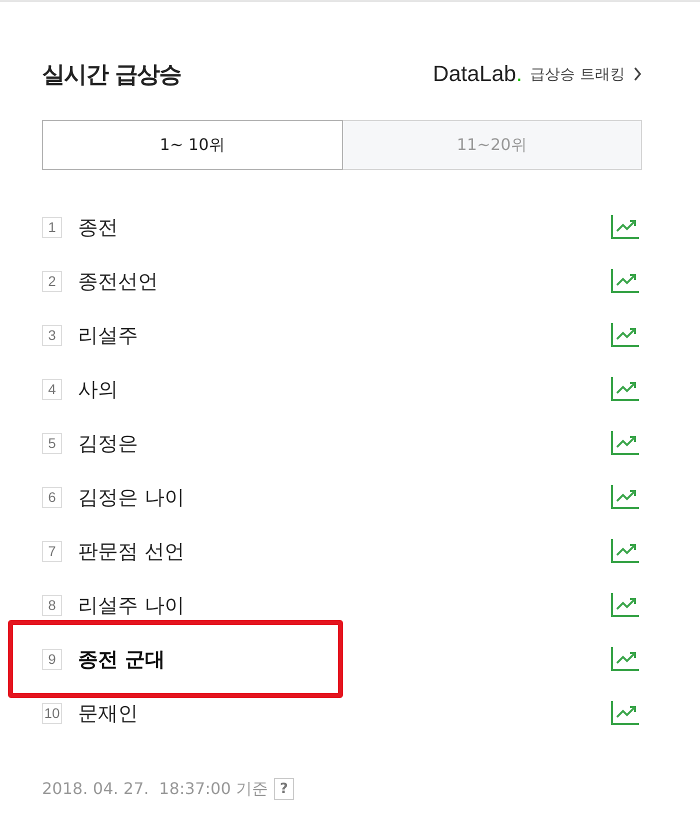 The width and height of the screenshot is (700, 838). Describe the element at coordinates (52, 227) in the screenshot. I see `rank-number: 1` at that location.